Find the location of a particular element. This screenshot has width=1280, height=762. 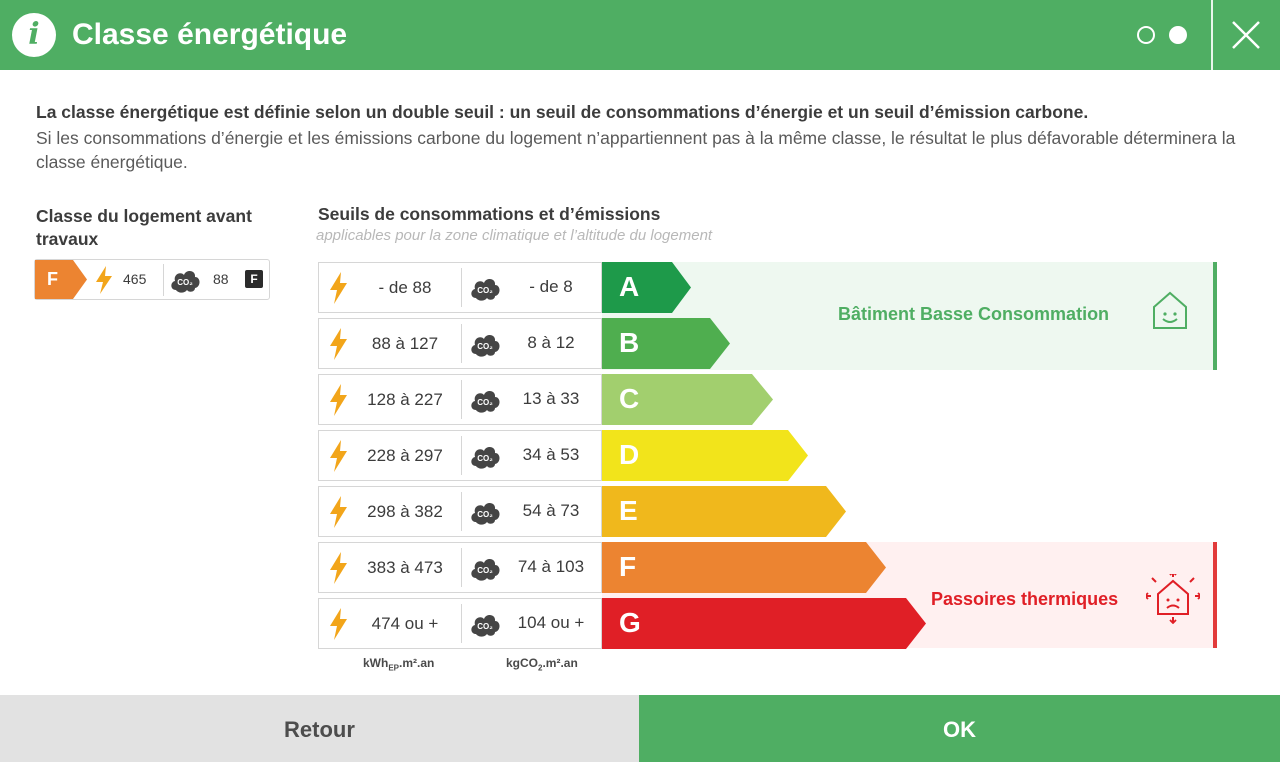

co2-threshold: 54 à 73 is located at coordinates (551, 510).